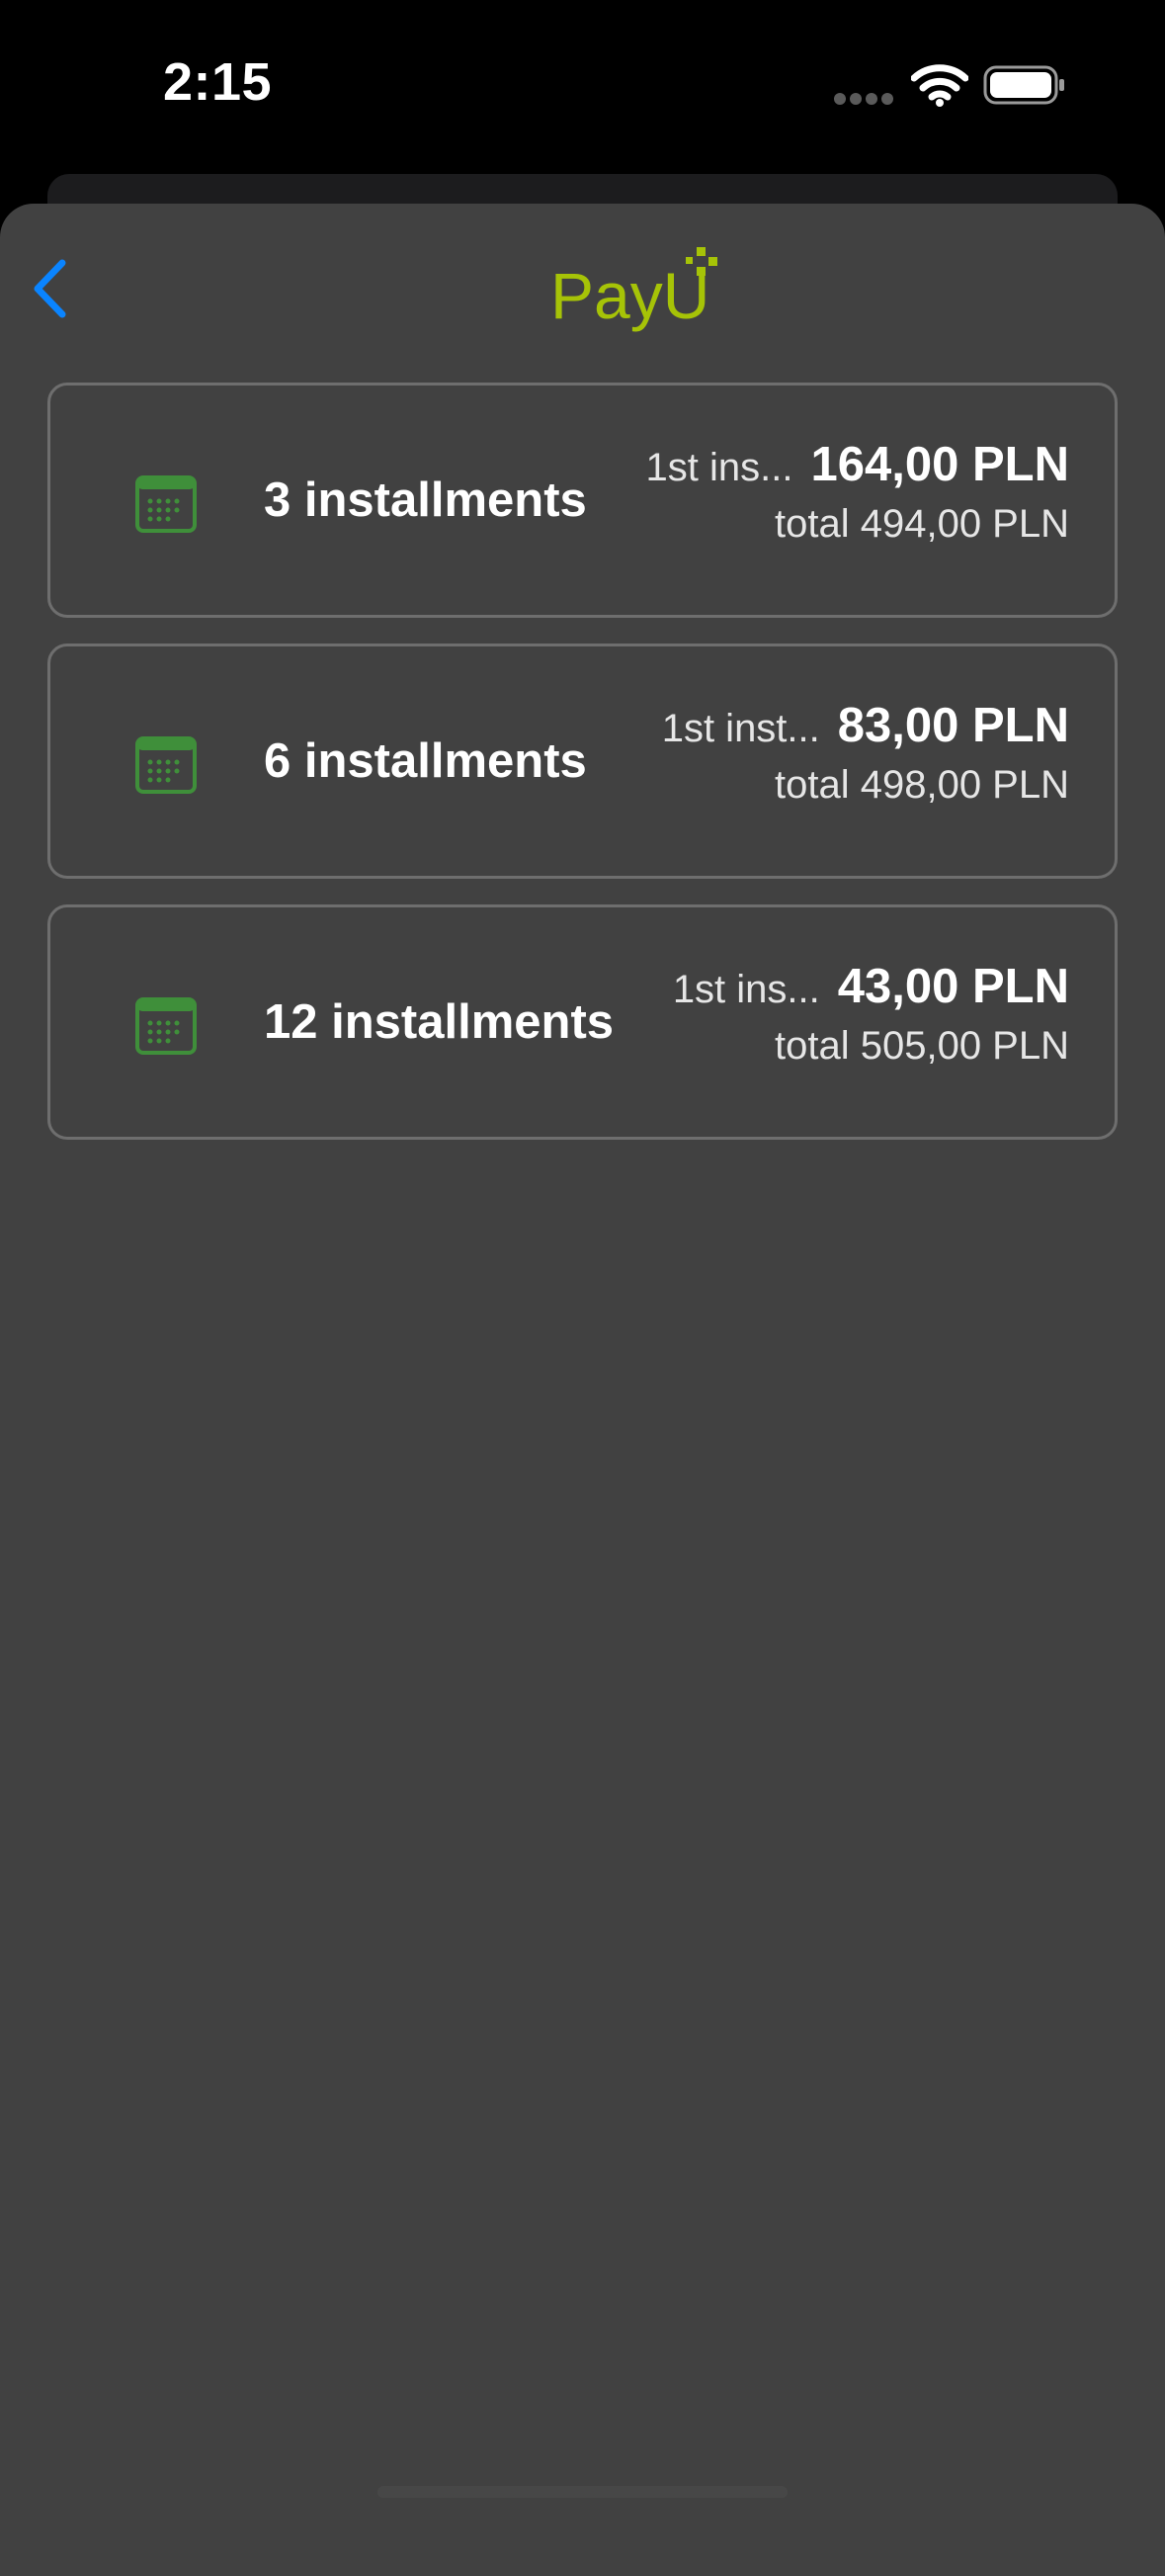  What do you see at coordinates (922, 1046) in the screenshot?
I see `total-amount: total 505,00 PLN` at bounding box center [922, 1046].